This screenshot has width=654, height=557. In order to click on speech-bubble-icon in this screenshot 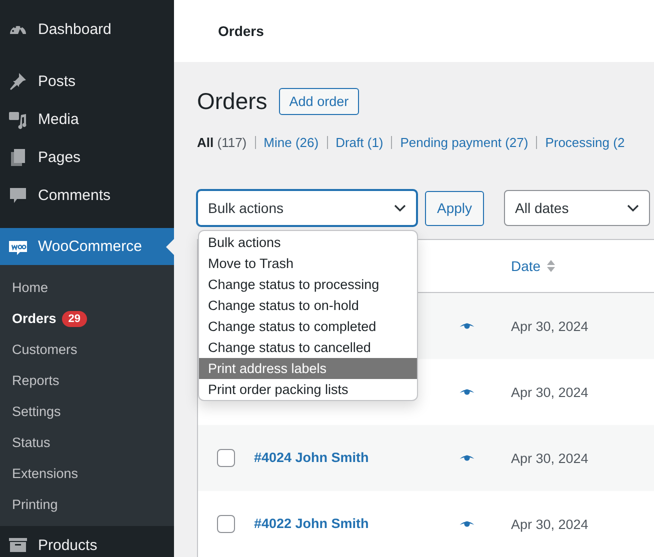, I will do `click(18, 195)`.